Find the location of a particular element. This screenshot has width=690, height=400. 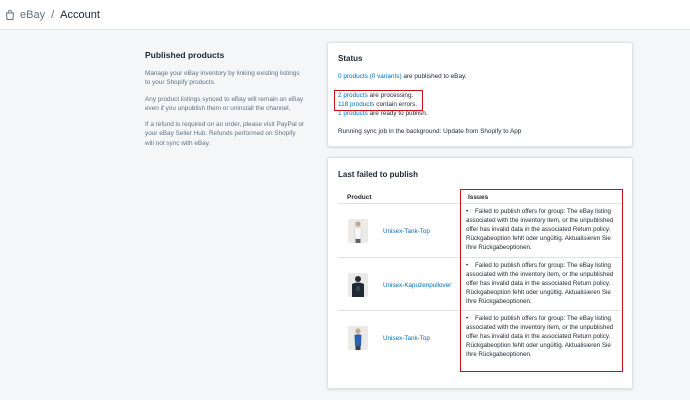

status-highlight-box is located at coordinates (378, 100).